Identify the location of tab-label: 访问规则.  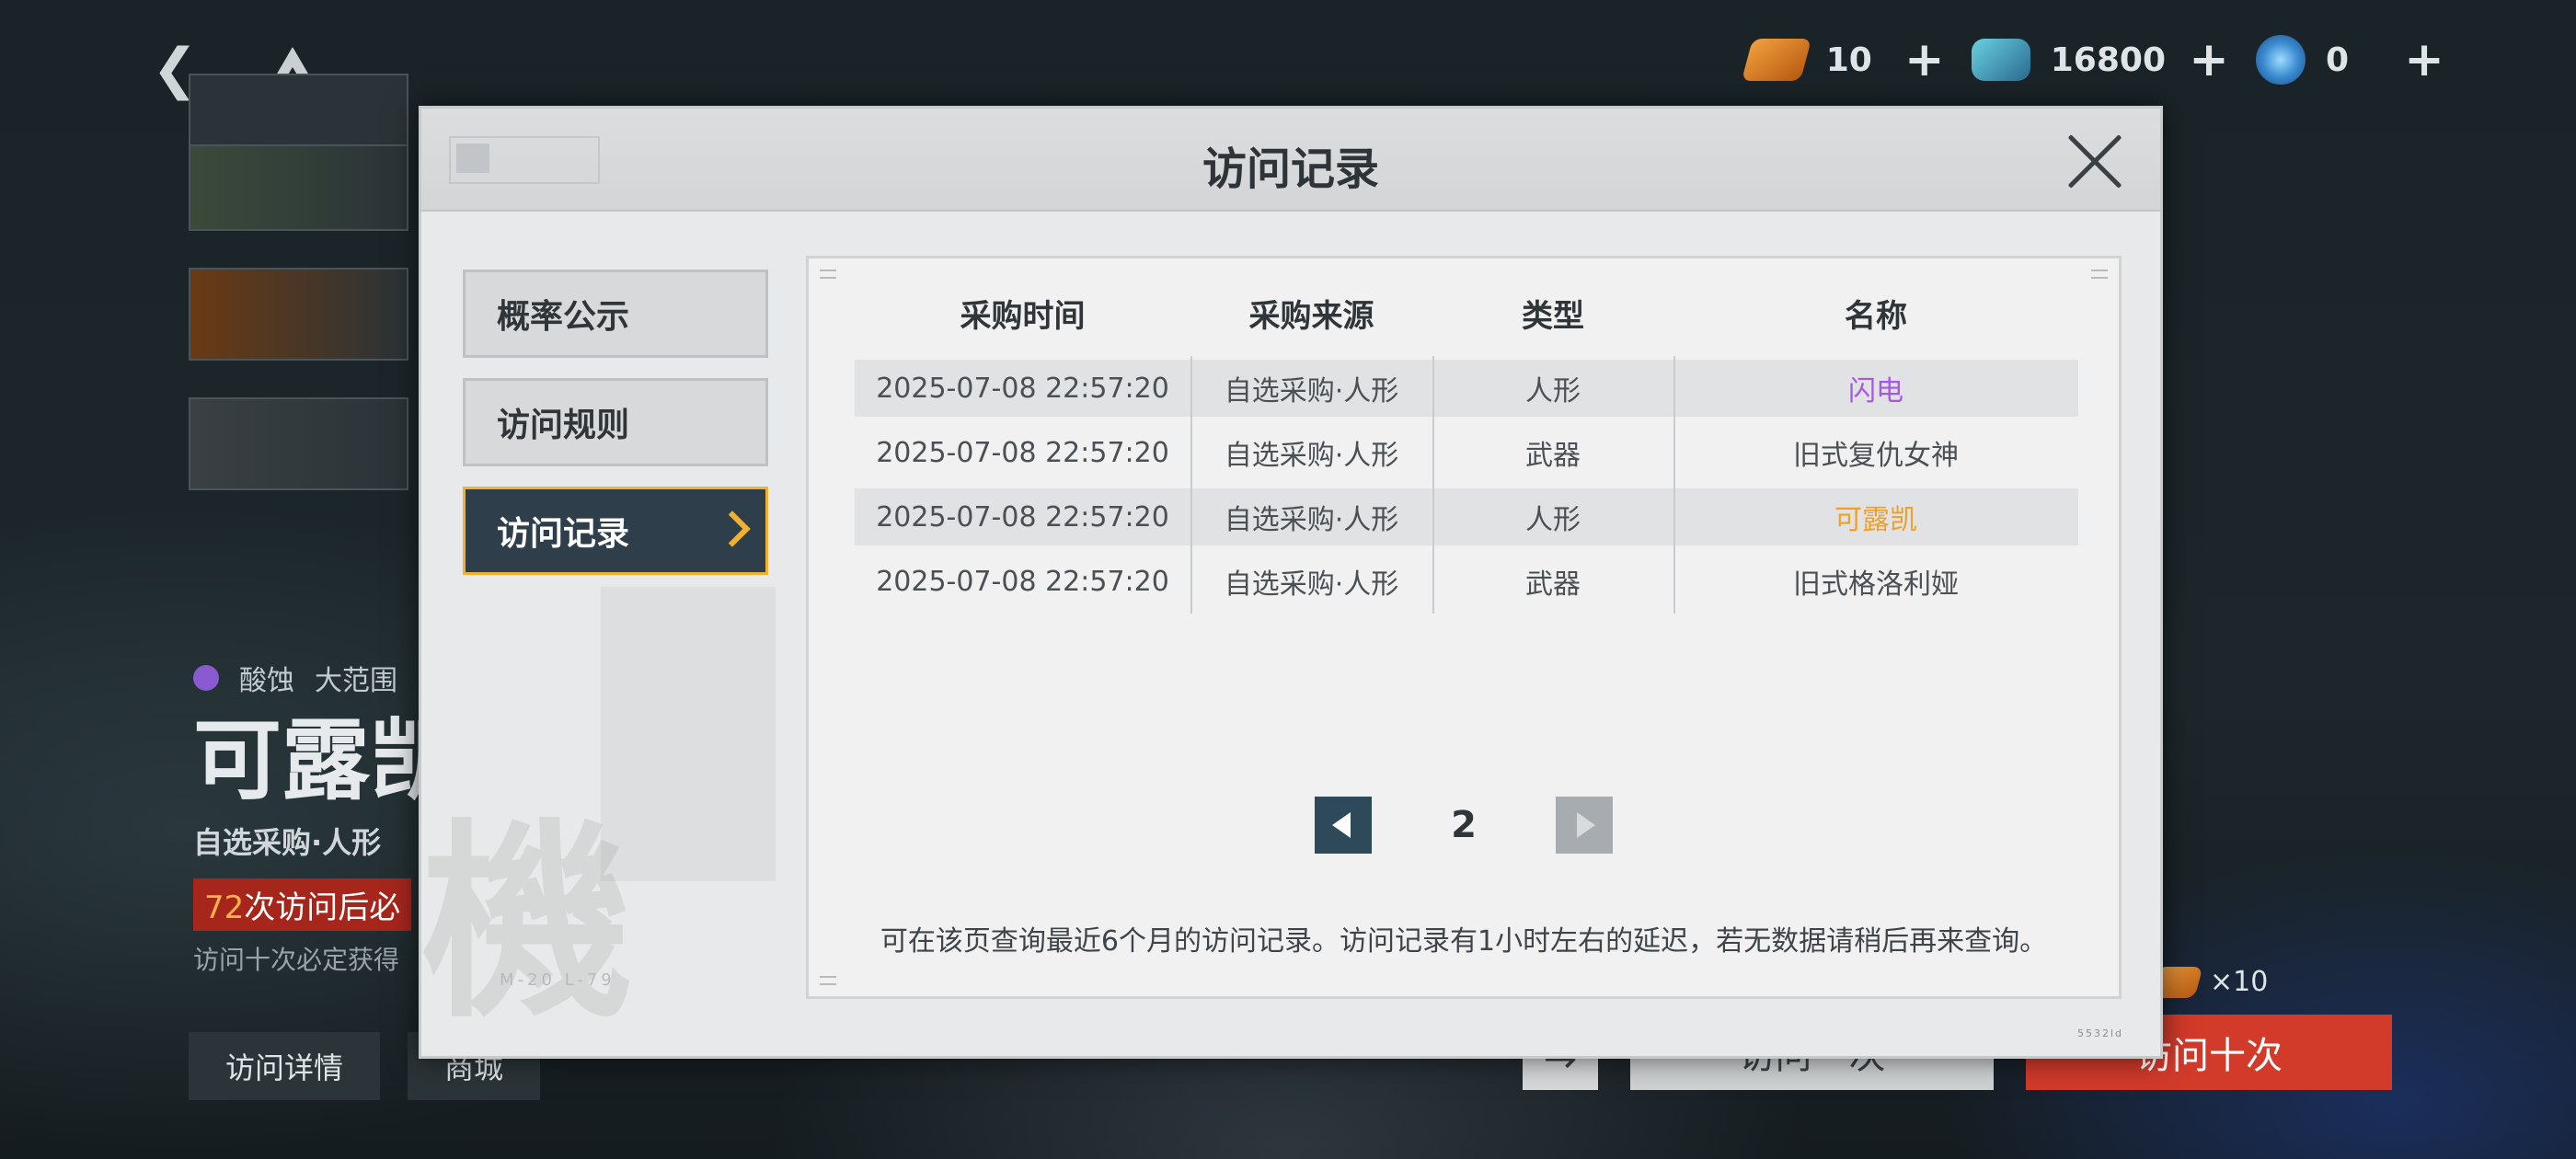
(563, 425).